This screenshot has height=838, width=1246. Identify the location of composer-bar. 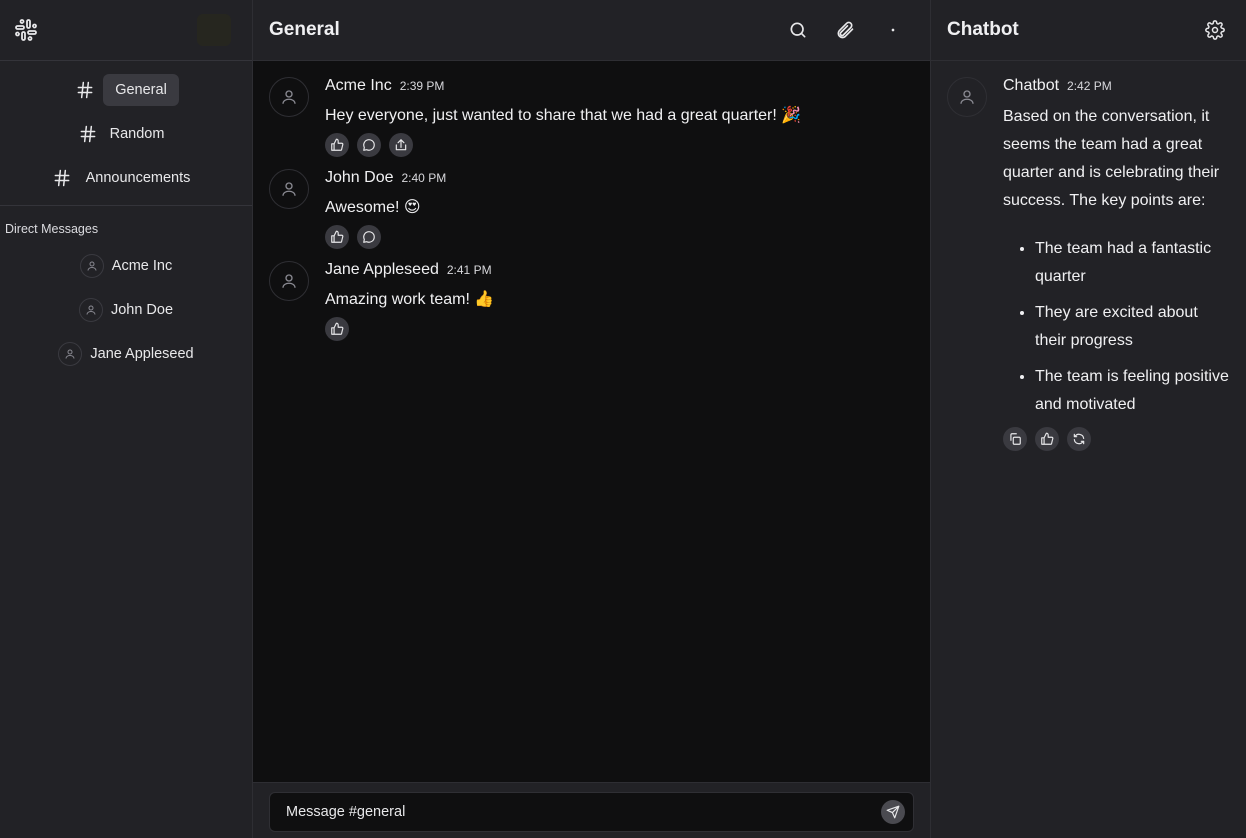
(591, 810).